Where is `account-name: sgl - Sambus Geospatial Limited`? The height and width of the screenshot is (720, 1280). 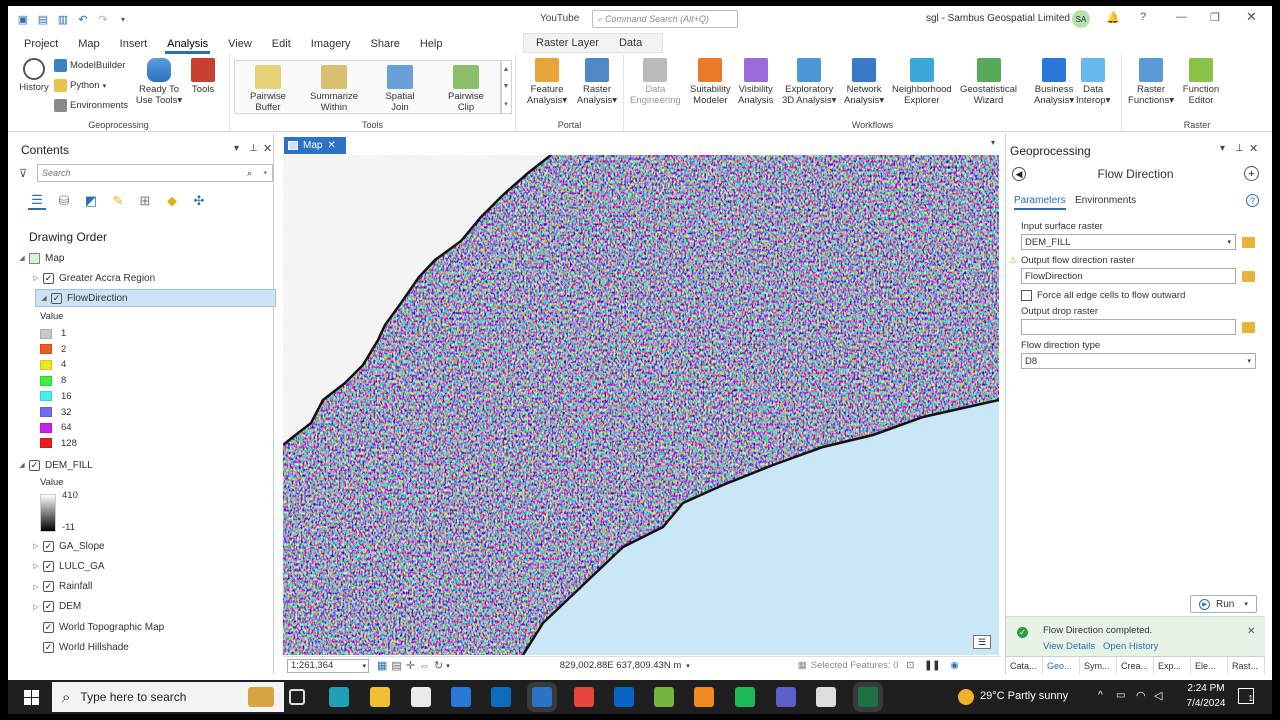 account-name: sgl - Sambus Geospatial Limited is located at coordinates (998, 18).